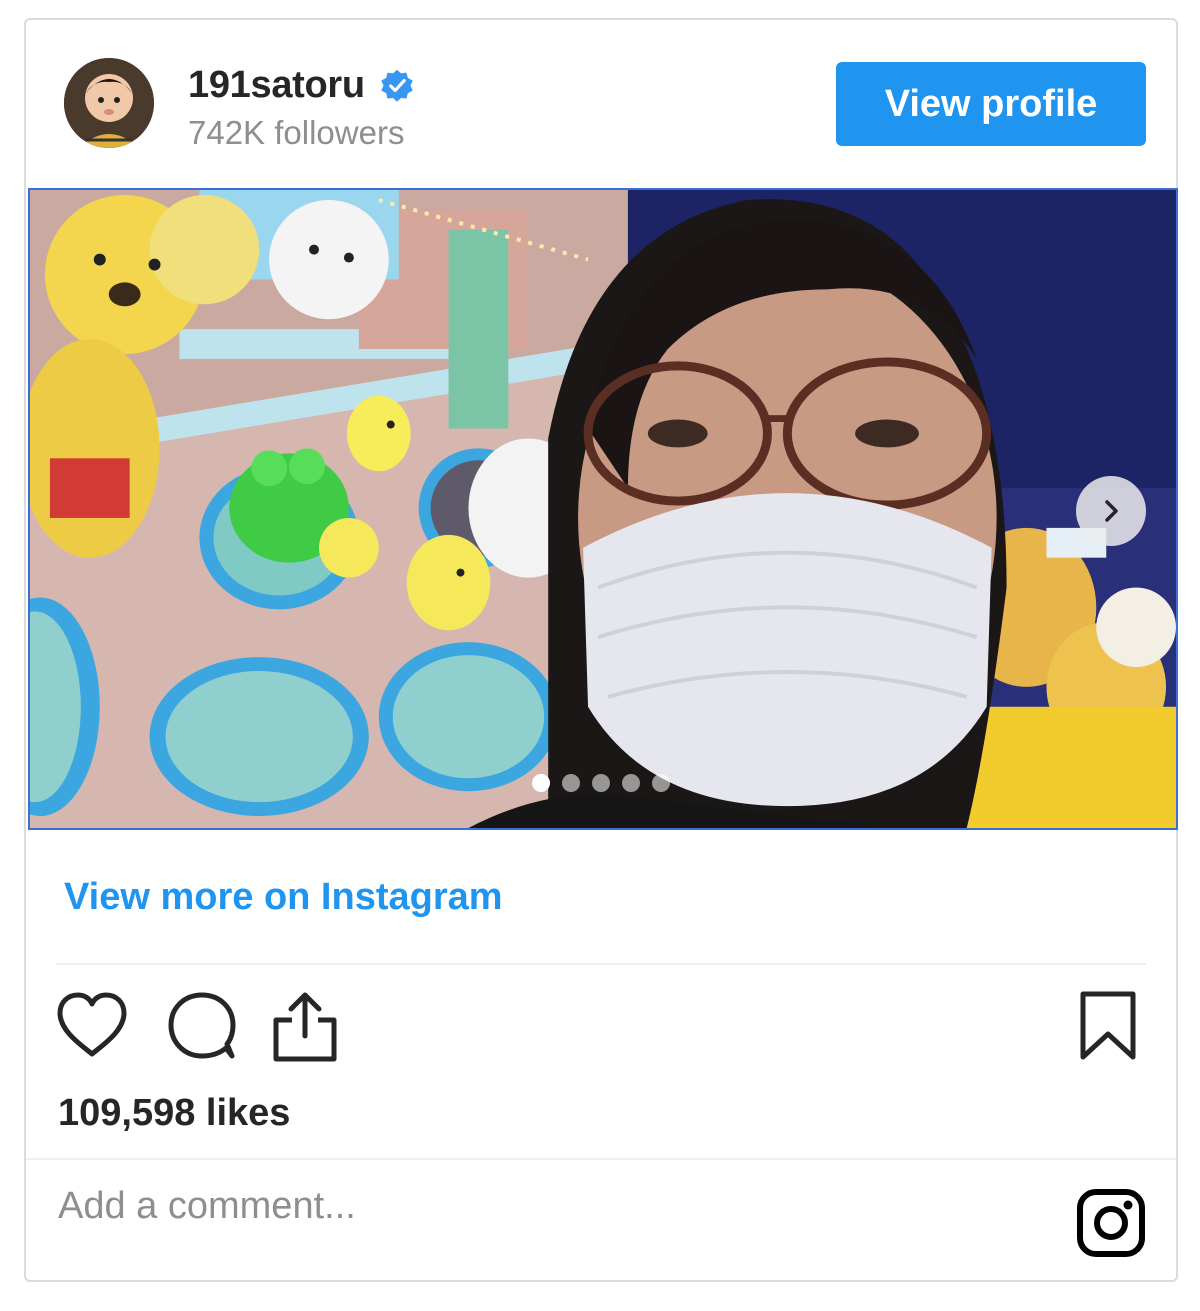 The height and width of the screenshot is (1311, 1200). Describe the element at coordinates (174, 1113) in the screenshot. I see `likes-count: 109,598 likes` at that location.